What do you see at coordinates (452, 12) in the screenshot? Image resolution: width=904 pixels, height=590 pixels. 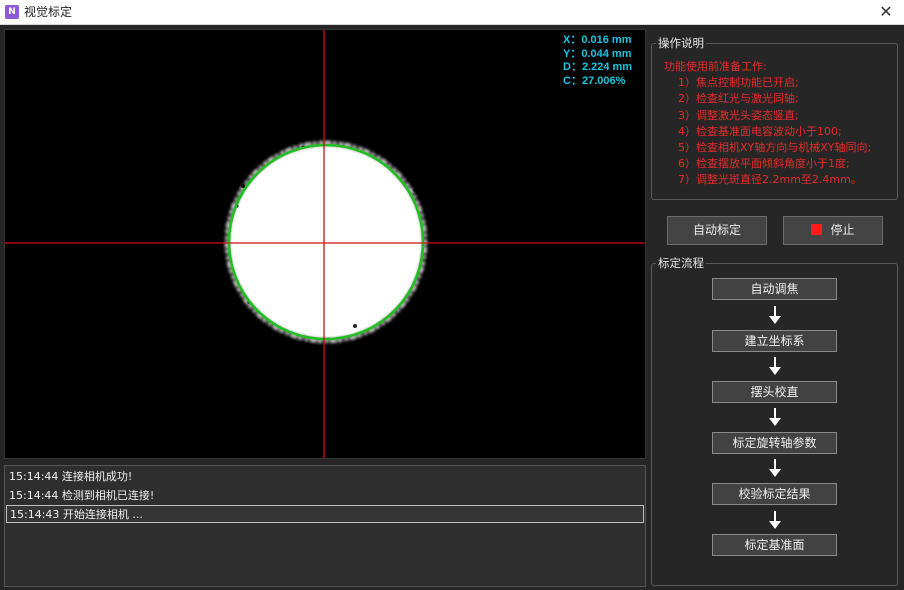 I see `title-bar: N 视觉标定 ✕` at bounding box center [452, 12].